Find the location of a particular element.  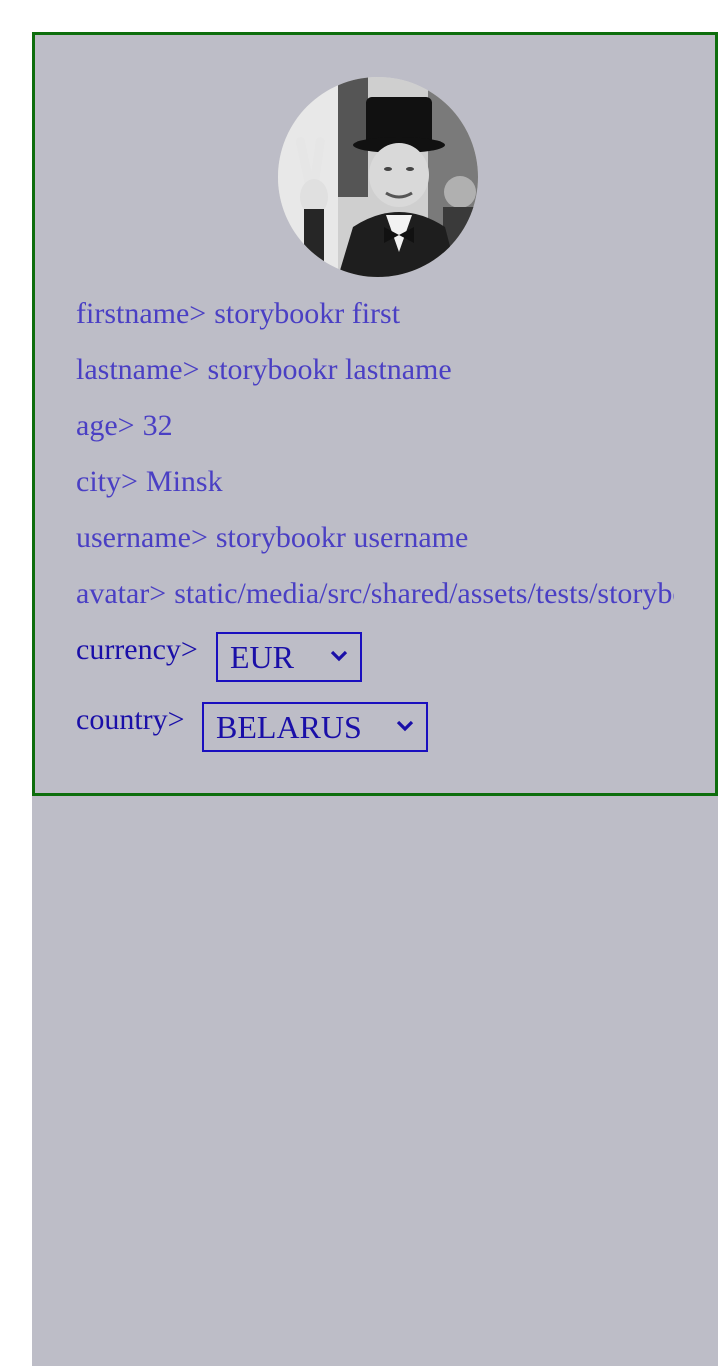

field-firstname: firstname> storybookr first is located at coordinates (238, 314).